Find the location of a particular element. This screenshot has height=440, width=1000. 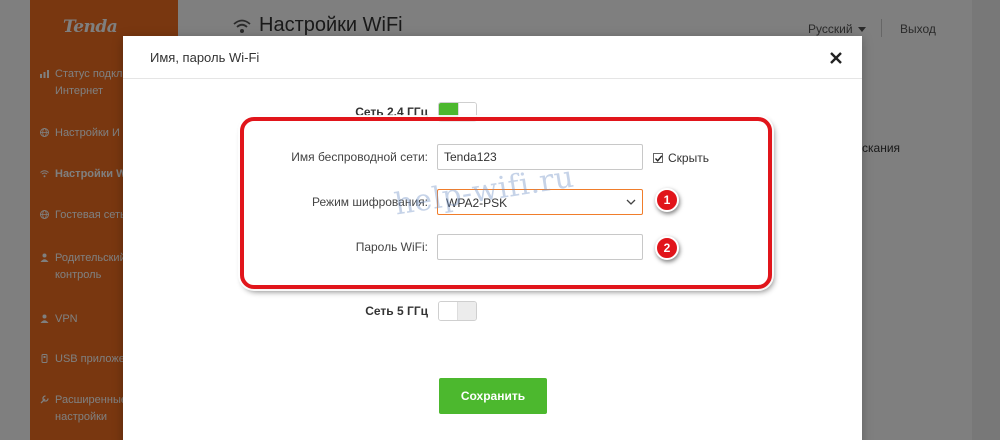

dialog-title: Имя, пароль Wi-Fi is located at coordinates (205, 57).